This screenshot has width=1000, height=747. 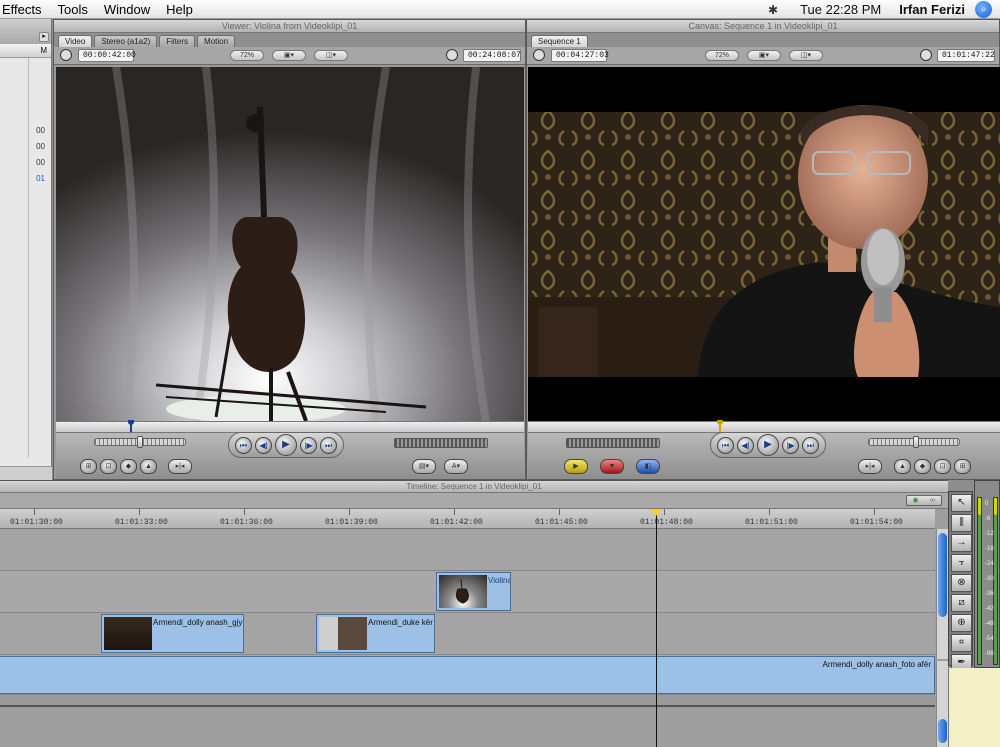 I want to click on viewer-title: Viewer: Violina from Videoklipi_01, so click(x=289, y=26).